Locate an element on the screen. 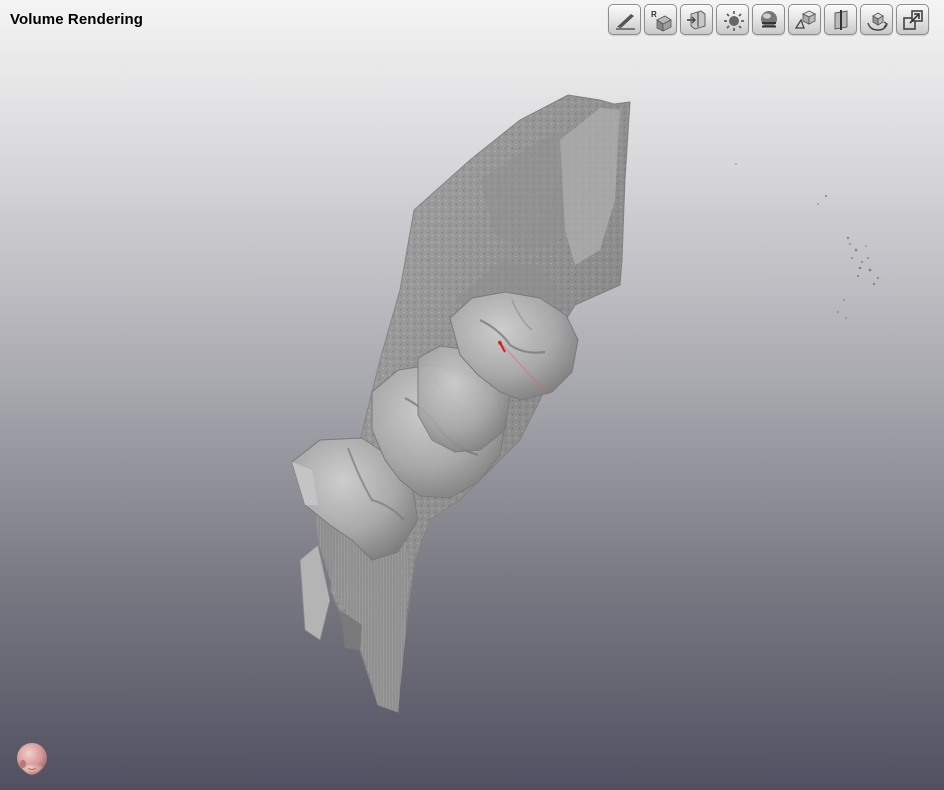 The width and height of the screenshot is (944, 790). render-mode-button is located at coordinates (768, 19).